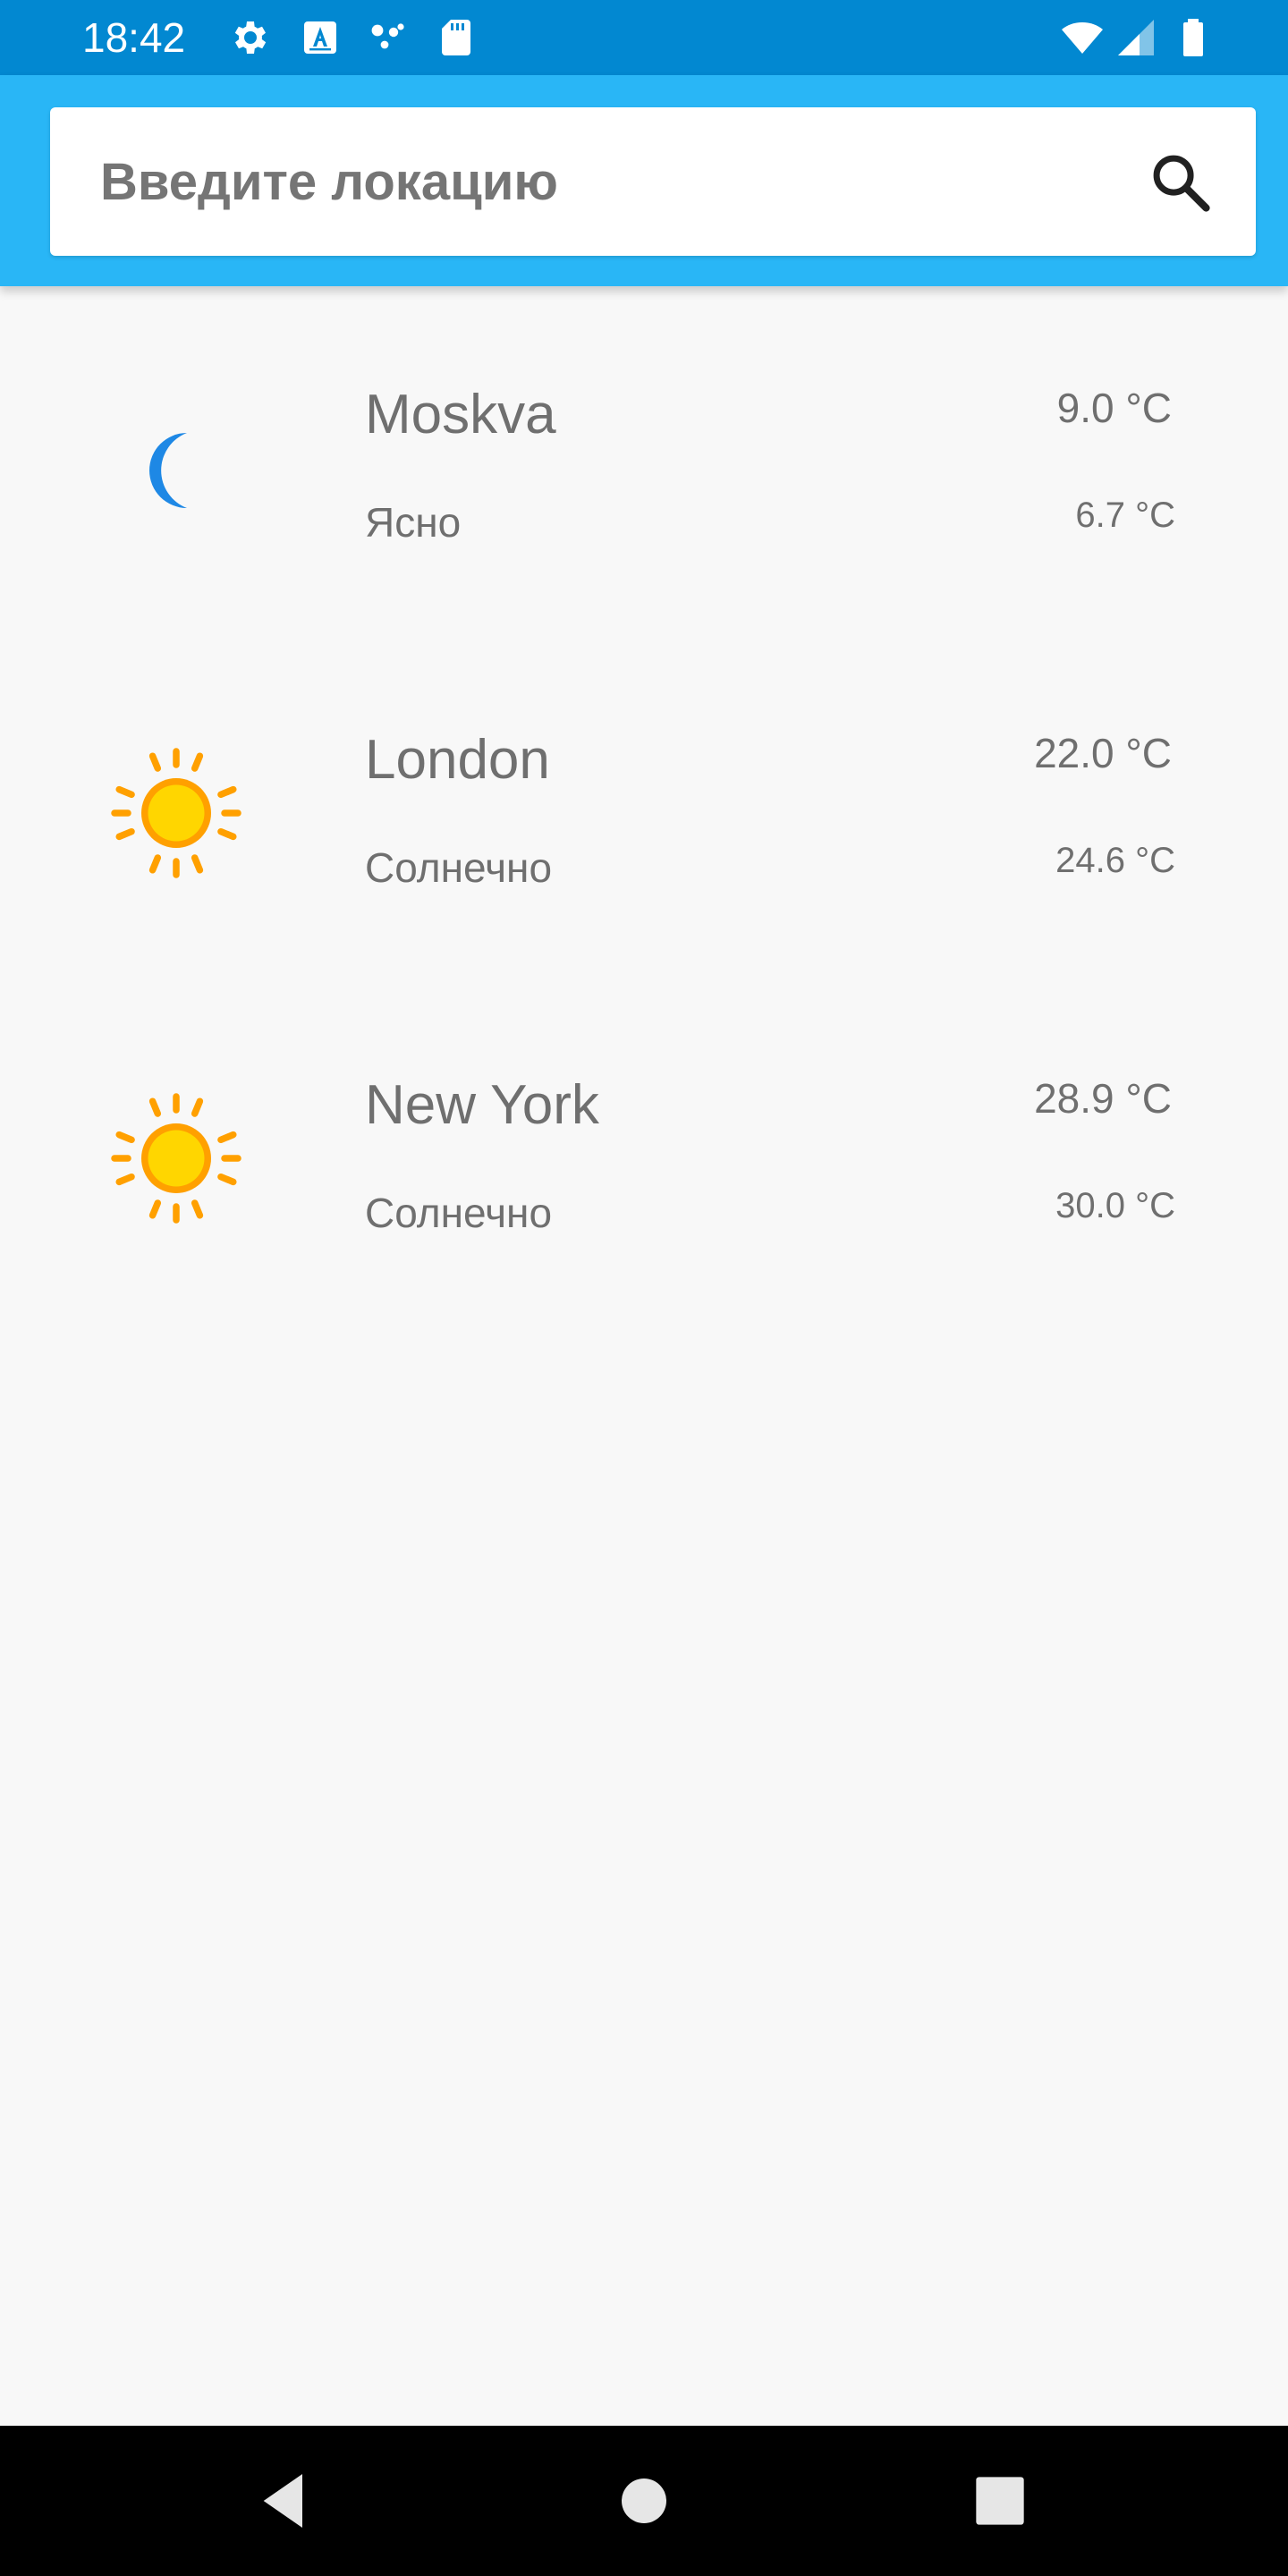 Image resolution: width=1288 pixels, height=2576 pixels. I want to click on wifi-icon, so click(1082, 38).